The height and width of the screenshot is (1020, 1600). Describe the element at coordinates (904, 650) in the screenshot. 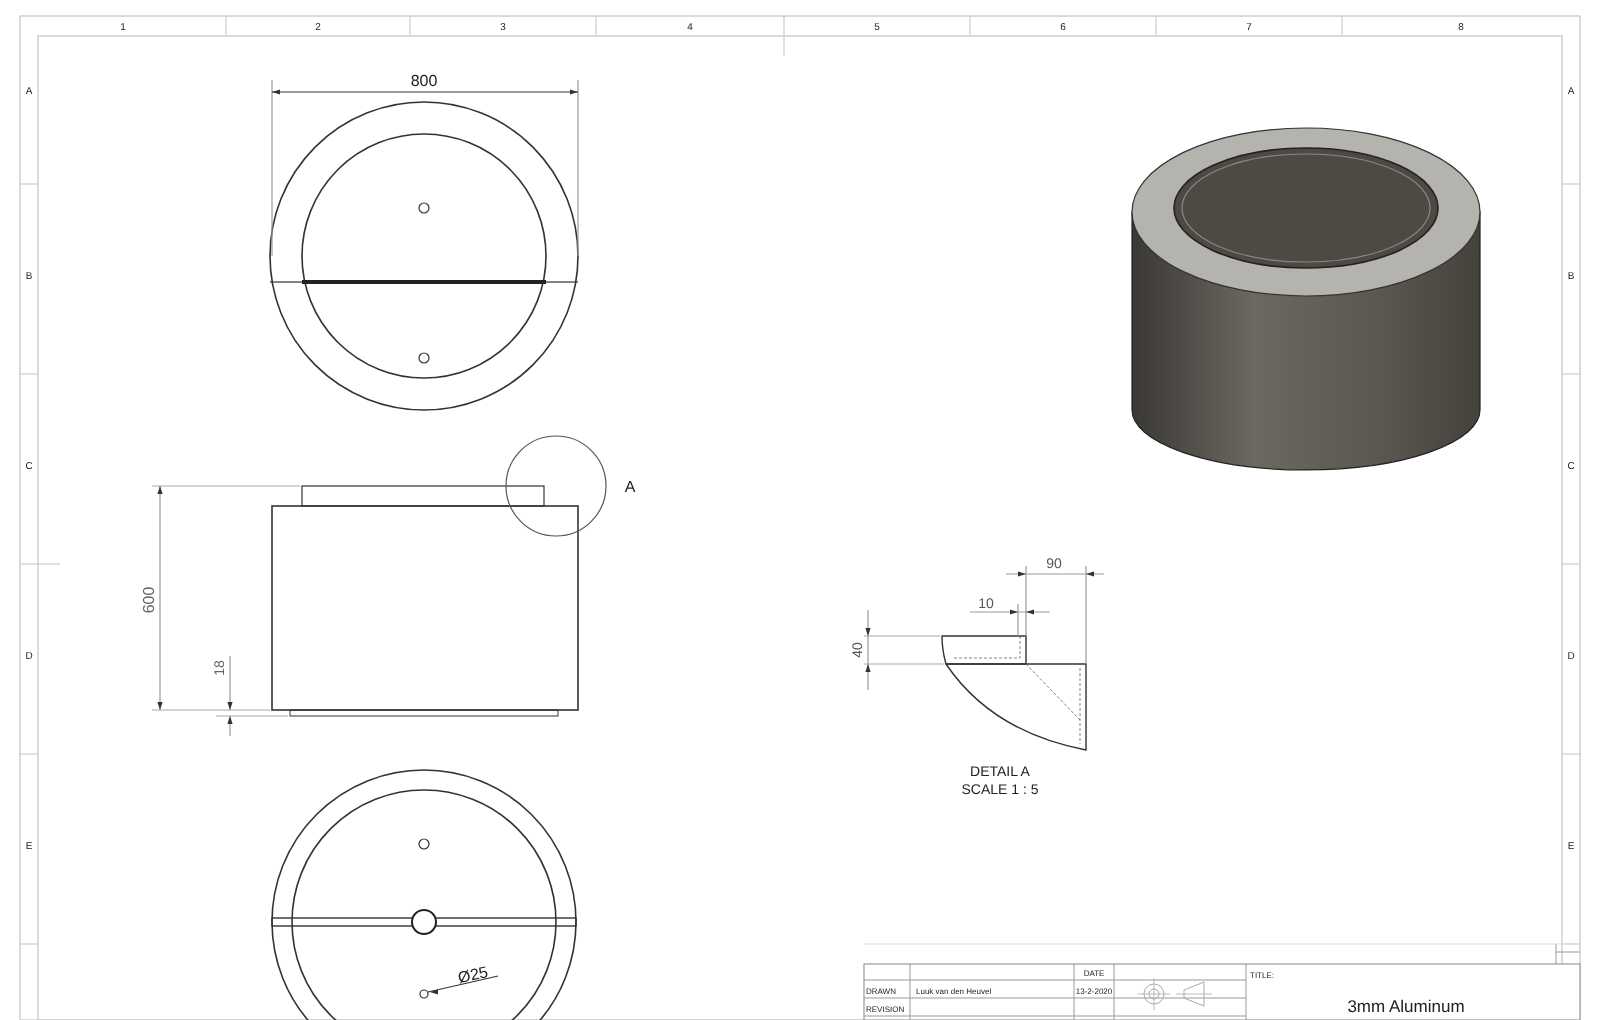

I see `dimension-line` at that location.